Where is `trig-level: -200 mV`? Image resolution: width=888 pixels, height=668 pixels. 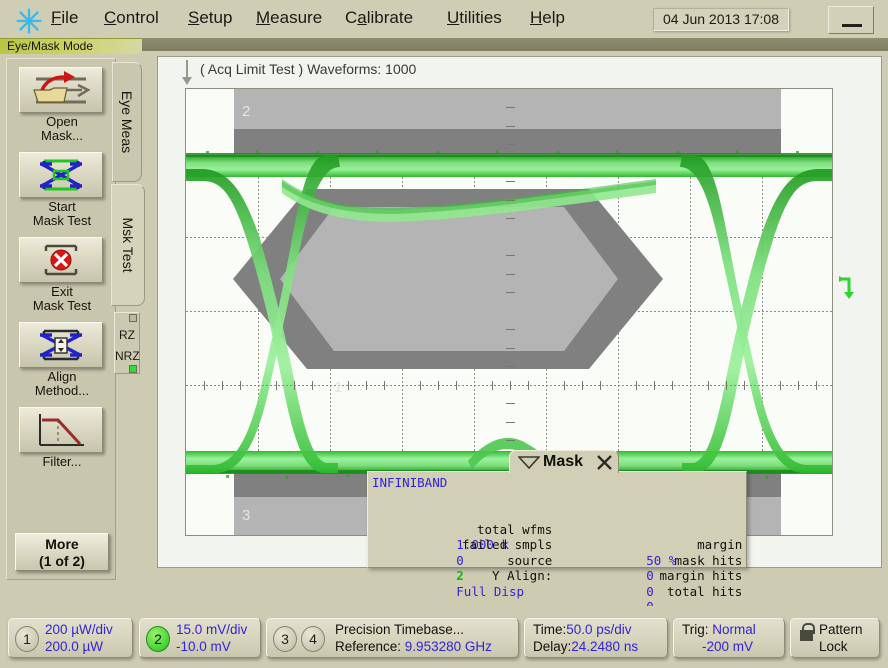 trig-level: -200 mV is located at coordinates (728, 646).